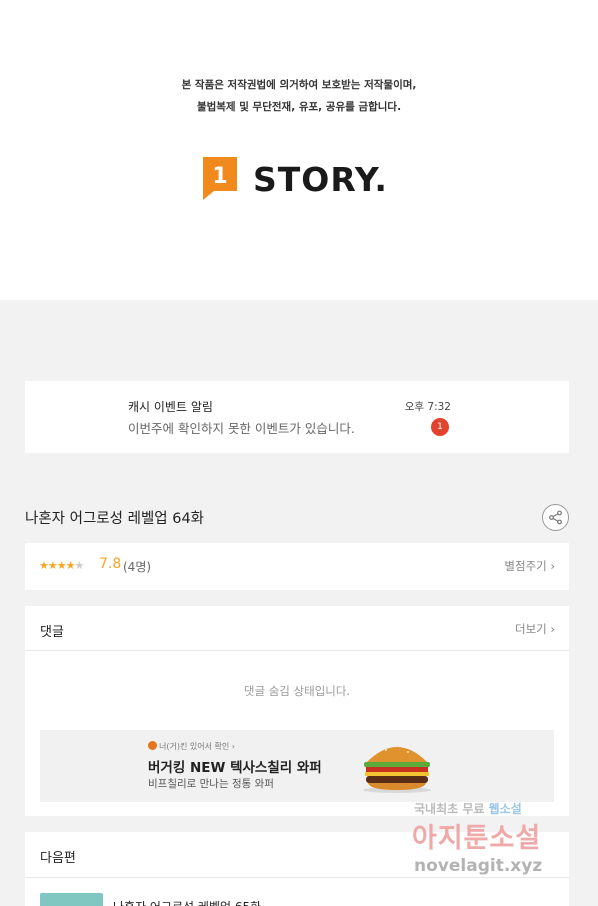 The image size is (598, 906). I want to click on star-empty-icon: ★, so click(79, 565).